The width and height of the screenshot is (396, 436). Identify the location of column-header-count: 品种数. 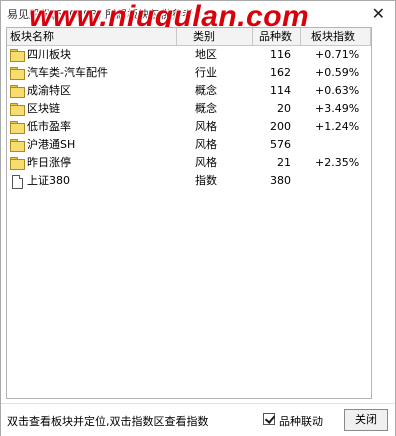
(277, 36).